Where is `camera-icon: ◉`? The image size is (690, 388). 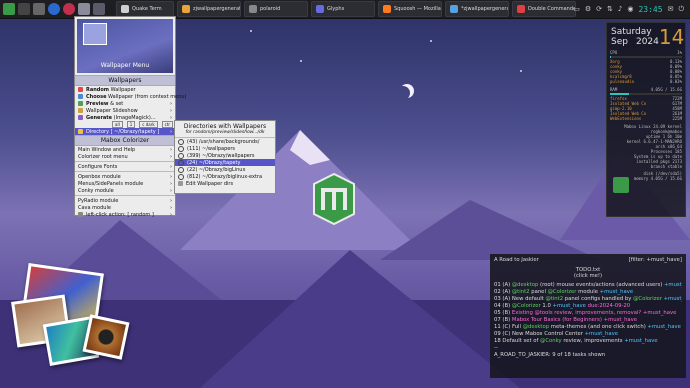 camera-icon: ◉ is located at coordinates (630, 9).